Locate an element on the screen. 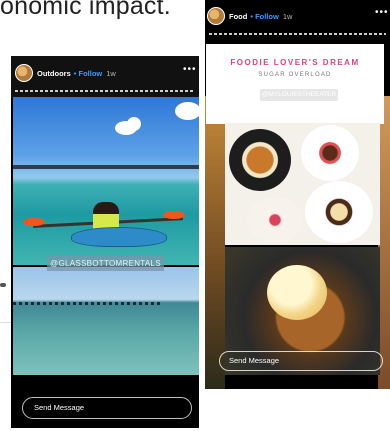  account-name: Food is located at coordinates (238, 16).